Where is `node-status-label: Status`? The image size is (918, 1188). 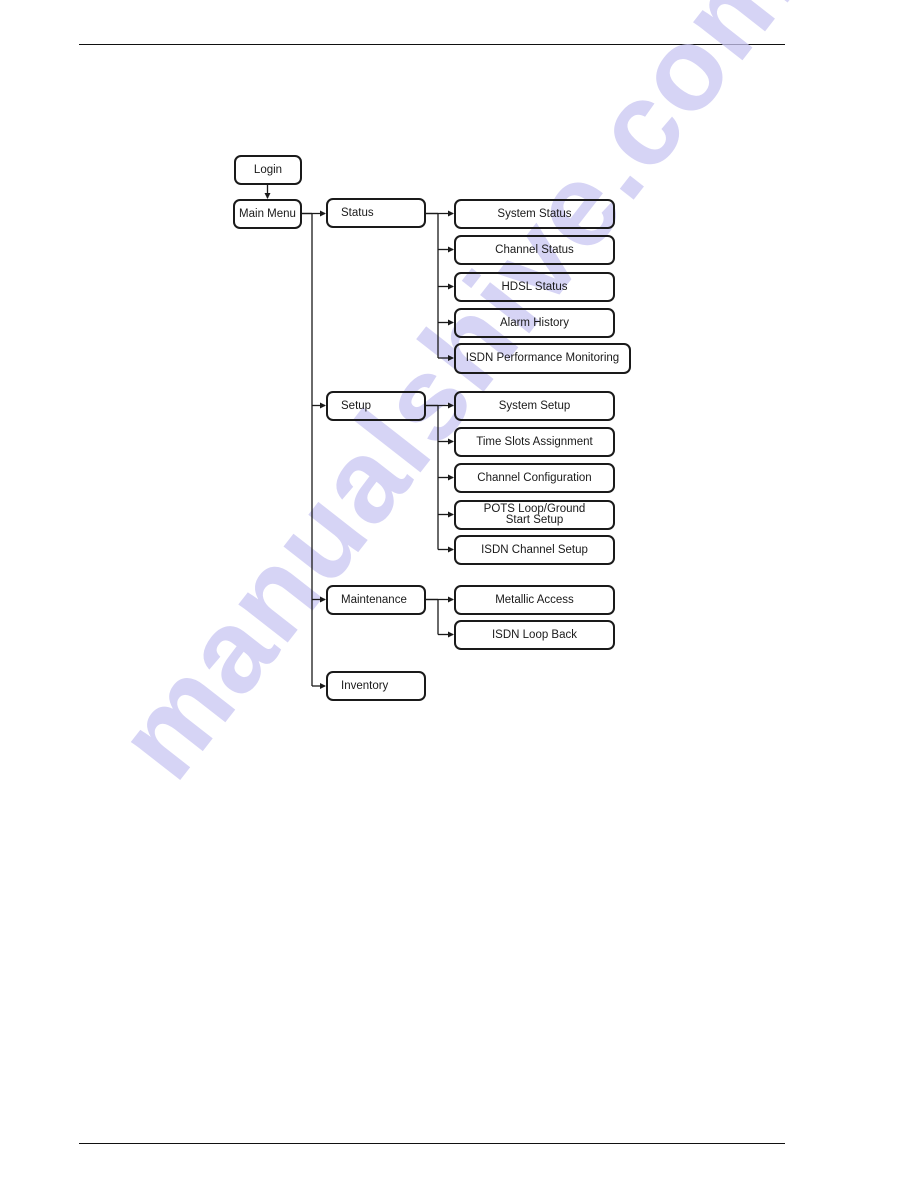
node-status-label: Status is located at coordinates (357, 212).